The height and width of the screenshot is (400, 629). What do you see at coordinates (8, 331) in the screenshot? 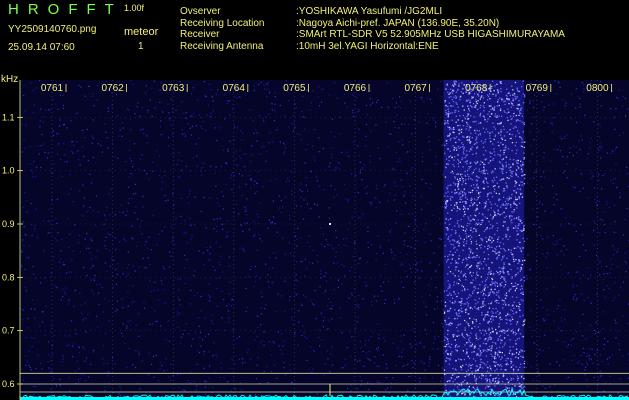
I see `y-tick-label: 0.7` at bounding box center [8, 331].